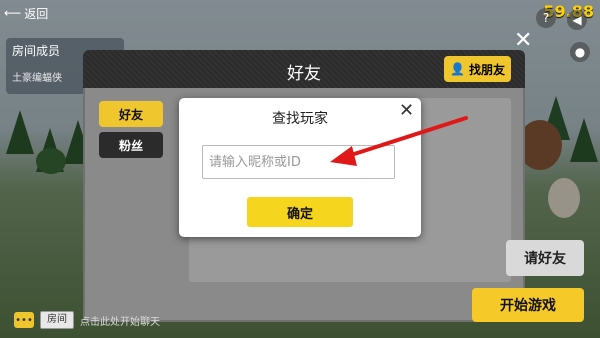  I want to click on back-label: 返回, so click(36, 13).